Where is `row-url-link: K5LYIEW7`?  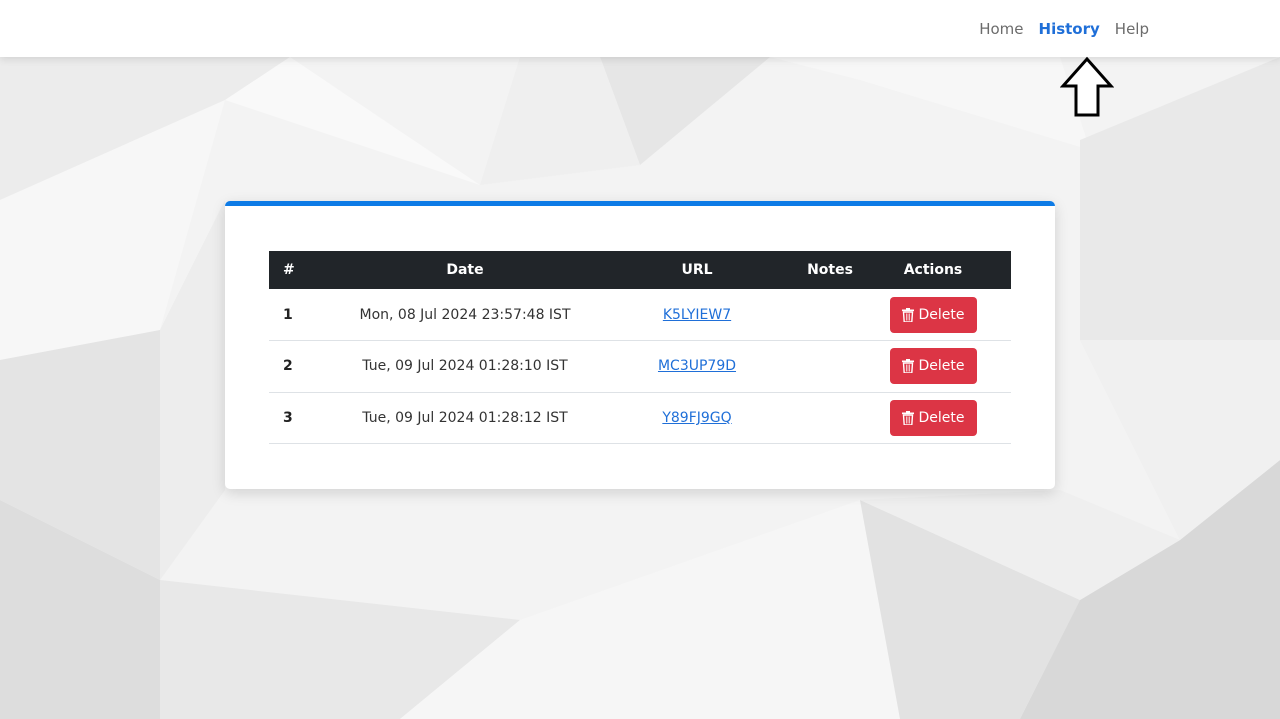 row-url-link: K5LYIEW7 is located at coordinates (697, 315).